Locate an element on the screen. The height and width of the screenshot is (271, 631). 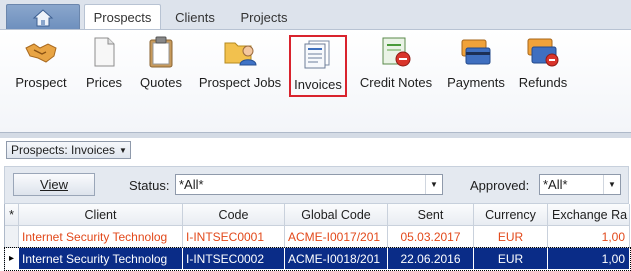
column-header-sent: Sent is located at coordinates (431, 215).